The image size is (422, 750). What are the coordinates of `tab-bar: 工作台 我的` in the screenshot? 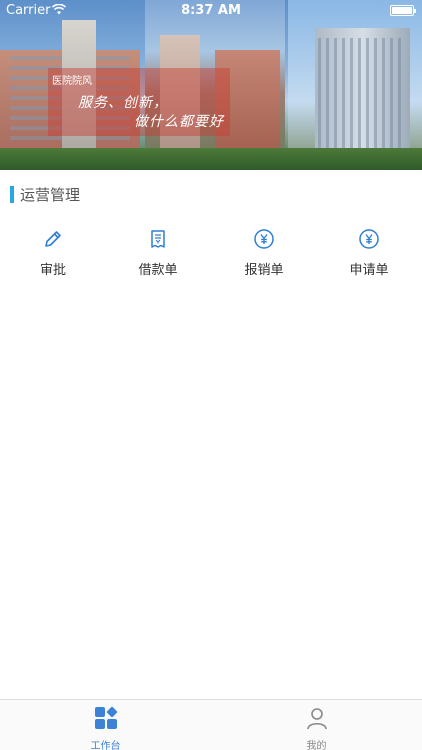 It's located at (211, 724).